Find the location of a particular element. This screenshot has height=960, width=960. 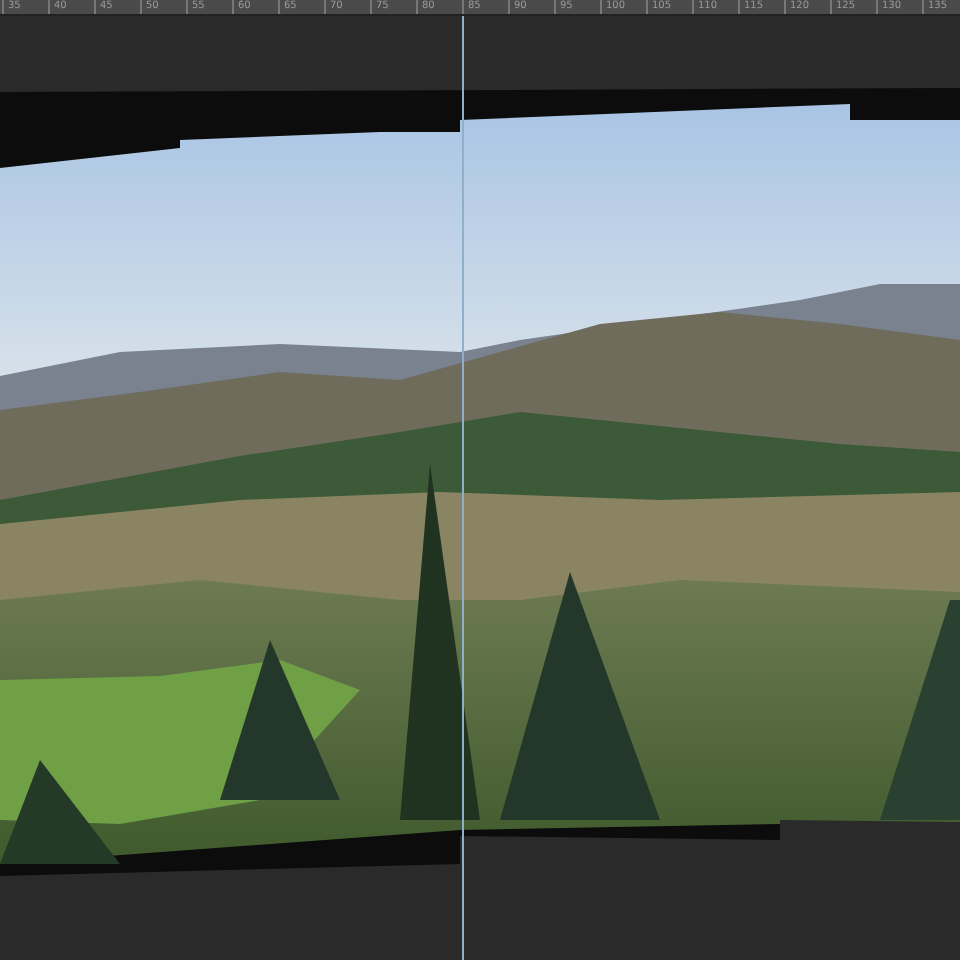

guide-line is located at coordinates (463, 488).